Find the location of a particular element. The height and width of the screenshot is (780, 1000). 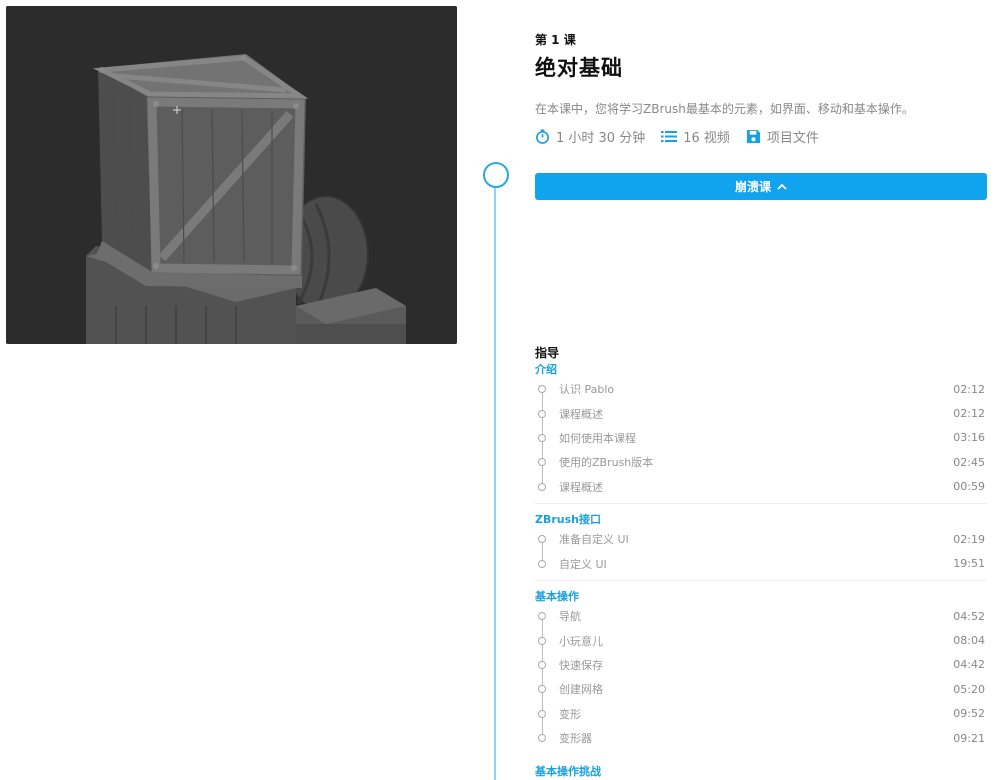

lesson-title: 绝对基础 is located at coordinates (579, 68).